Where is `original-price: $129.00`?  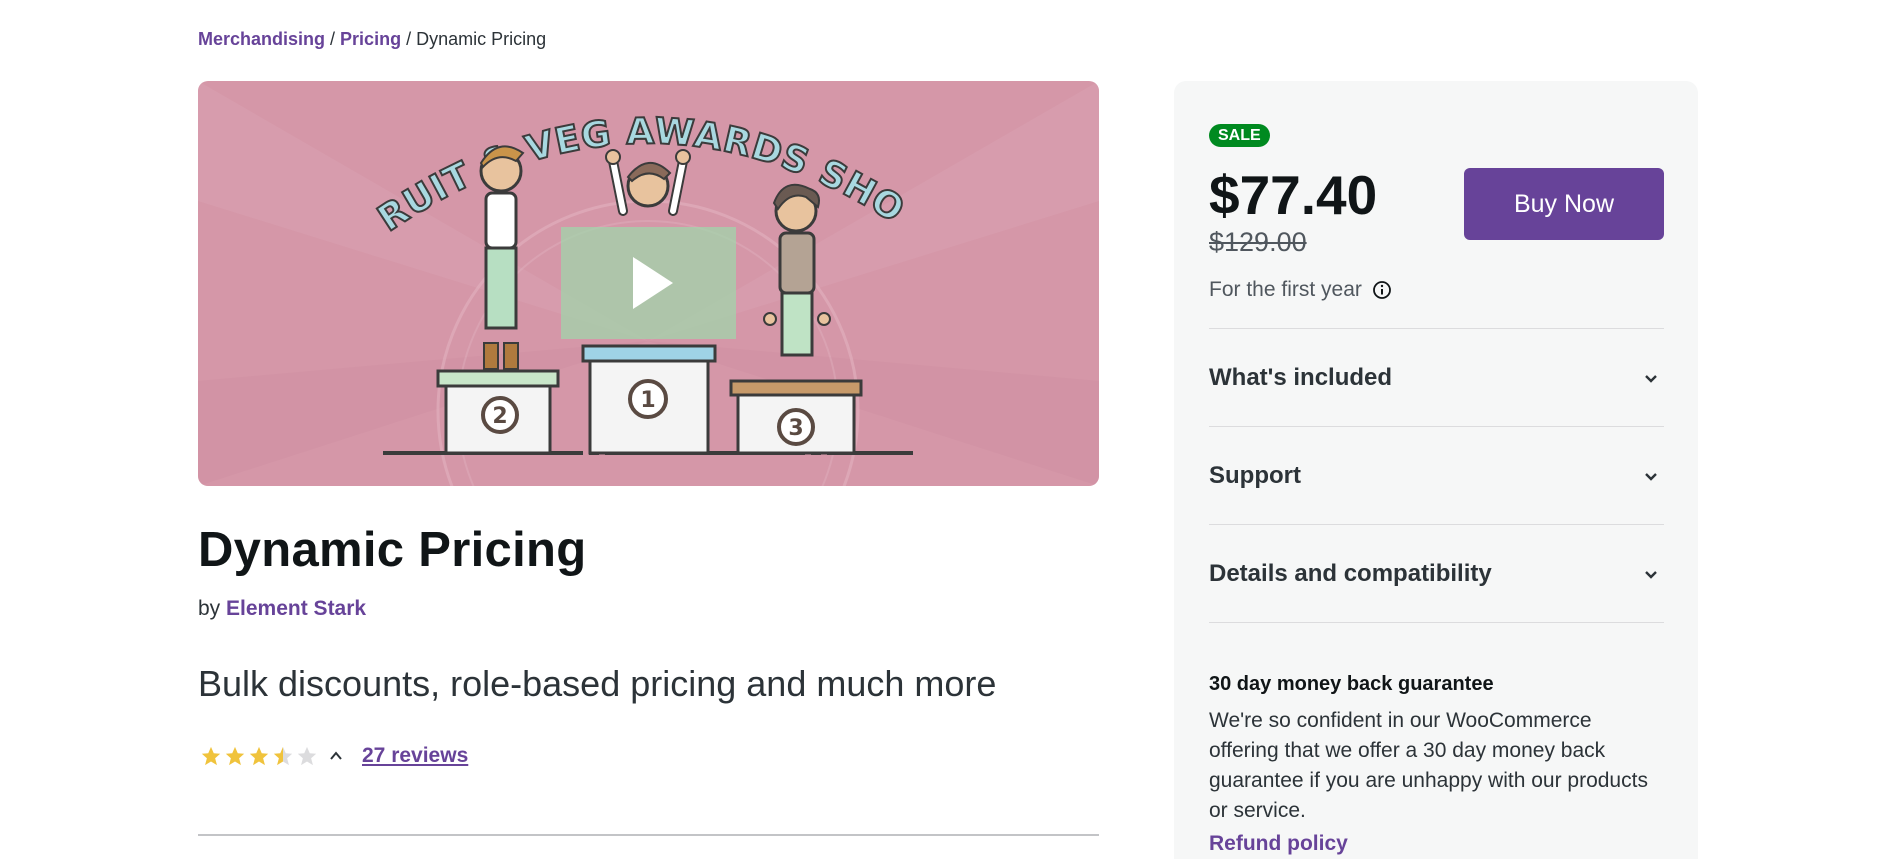 original-price: $129.00 is located at coordinates (1258, 242).